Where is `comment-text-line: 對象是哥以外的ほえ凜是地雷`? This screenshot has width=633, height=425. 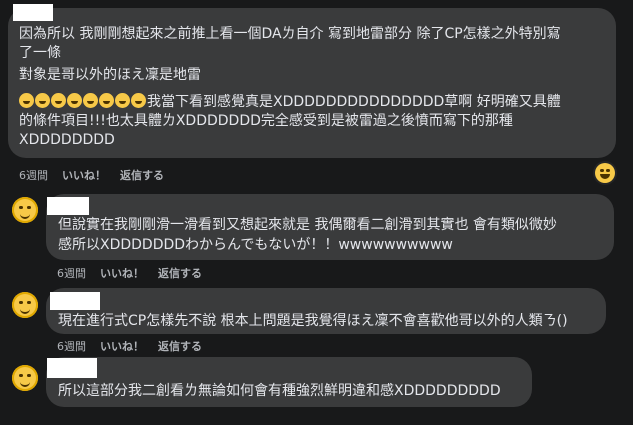 comment-text-line: 對象是哥以外的ほえ凜是地雷 is located at coordinates (110, 75).